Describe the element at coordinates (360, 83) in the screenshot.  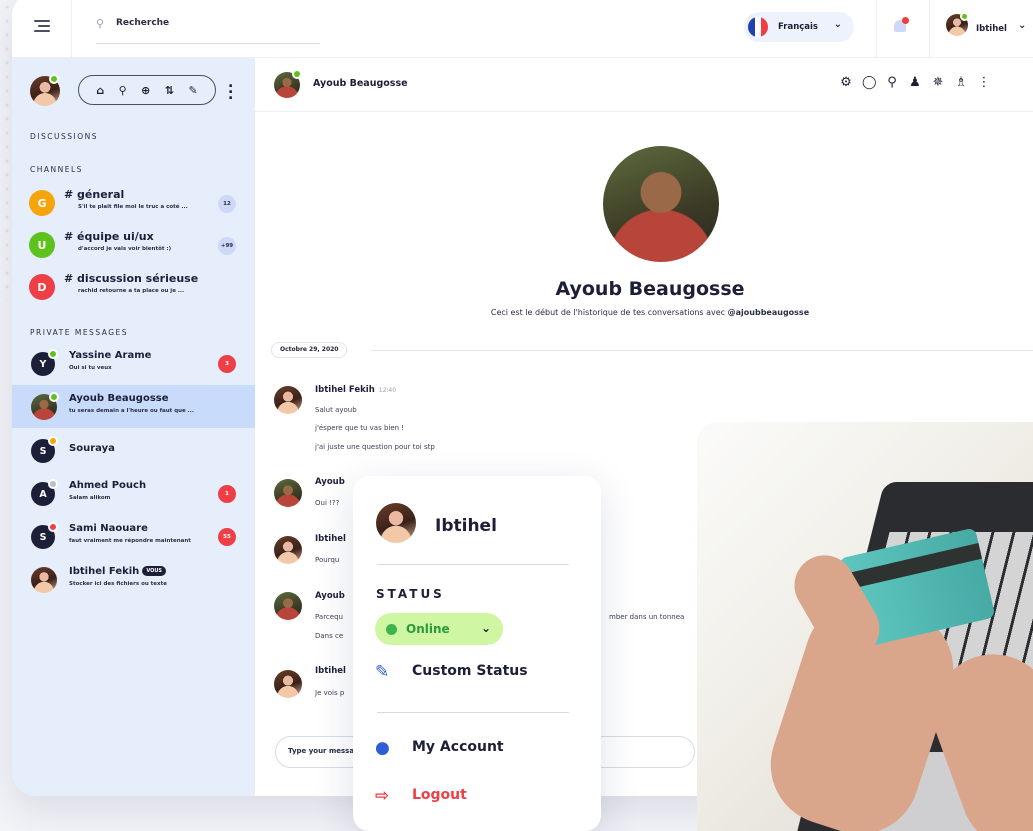
I see `chat-title: Ayoub Beaugosse` at that location.